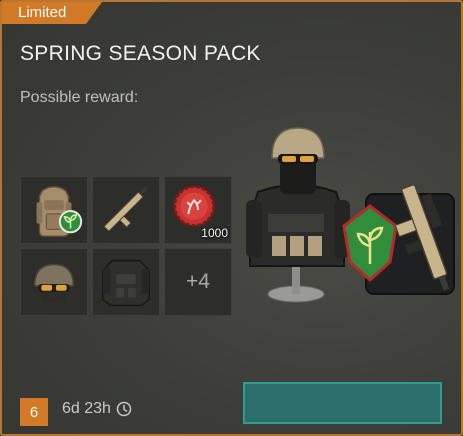 This screenshot has width=463, height=436. I want to click on offer-title: SPRING SEASON PACK, so click(140, 53).